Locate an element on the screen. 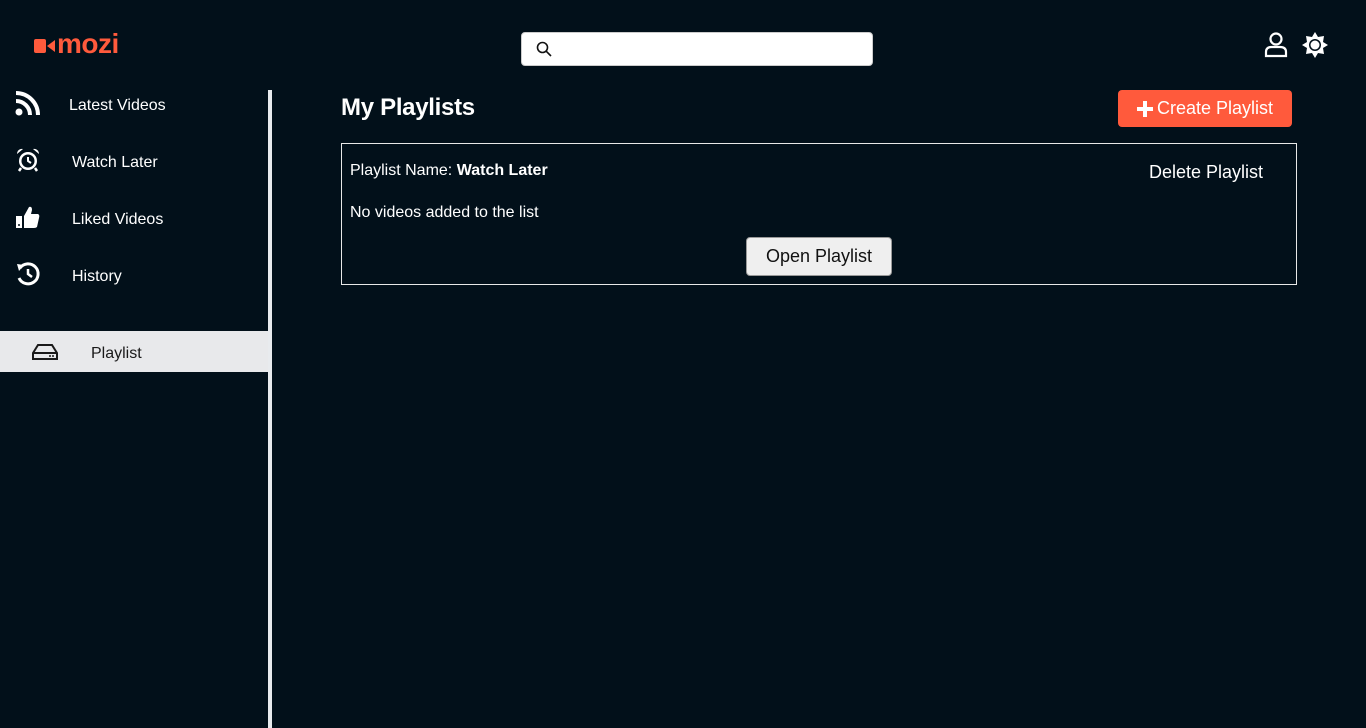 The image size is (1366, 728). sidebar-item-label: History is located at coordinates (97, 276).